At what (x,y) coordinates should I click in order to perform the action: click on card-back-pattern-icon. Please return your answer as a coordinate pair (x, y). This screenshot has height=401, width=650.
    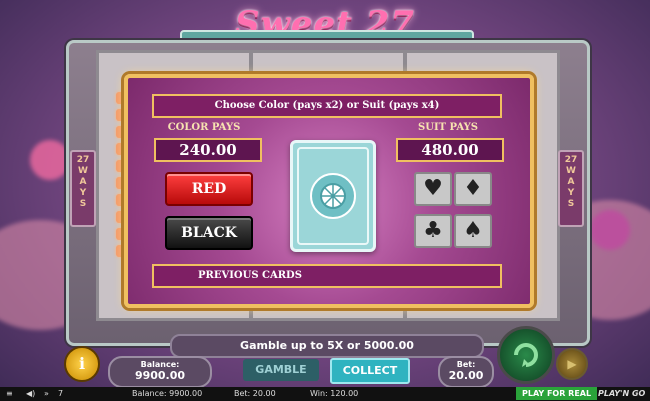
    Looking at the image, I should click on (333, 196).